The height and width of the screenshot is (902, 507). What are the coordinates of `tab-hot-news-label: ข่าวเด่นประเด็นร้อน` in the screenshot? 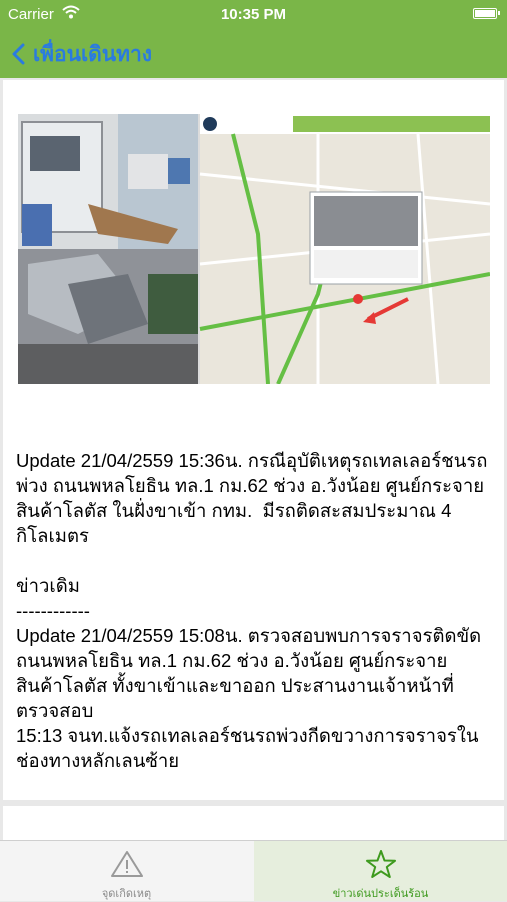 It's located at (380, 894).